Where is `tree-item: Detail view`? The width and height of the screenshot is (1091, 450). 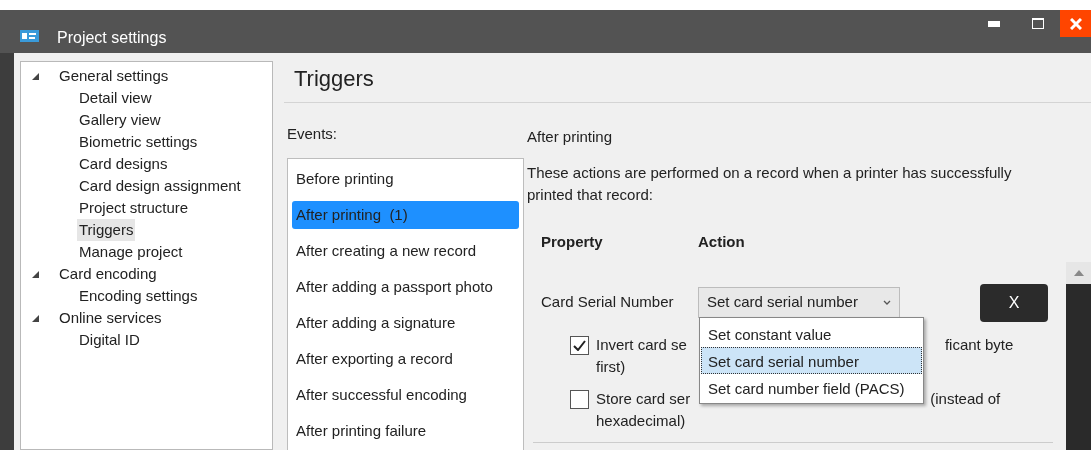
tree-item: Detail view is located at coordinates (115, 98).